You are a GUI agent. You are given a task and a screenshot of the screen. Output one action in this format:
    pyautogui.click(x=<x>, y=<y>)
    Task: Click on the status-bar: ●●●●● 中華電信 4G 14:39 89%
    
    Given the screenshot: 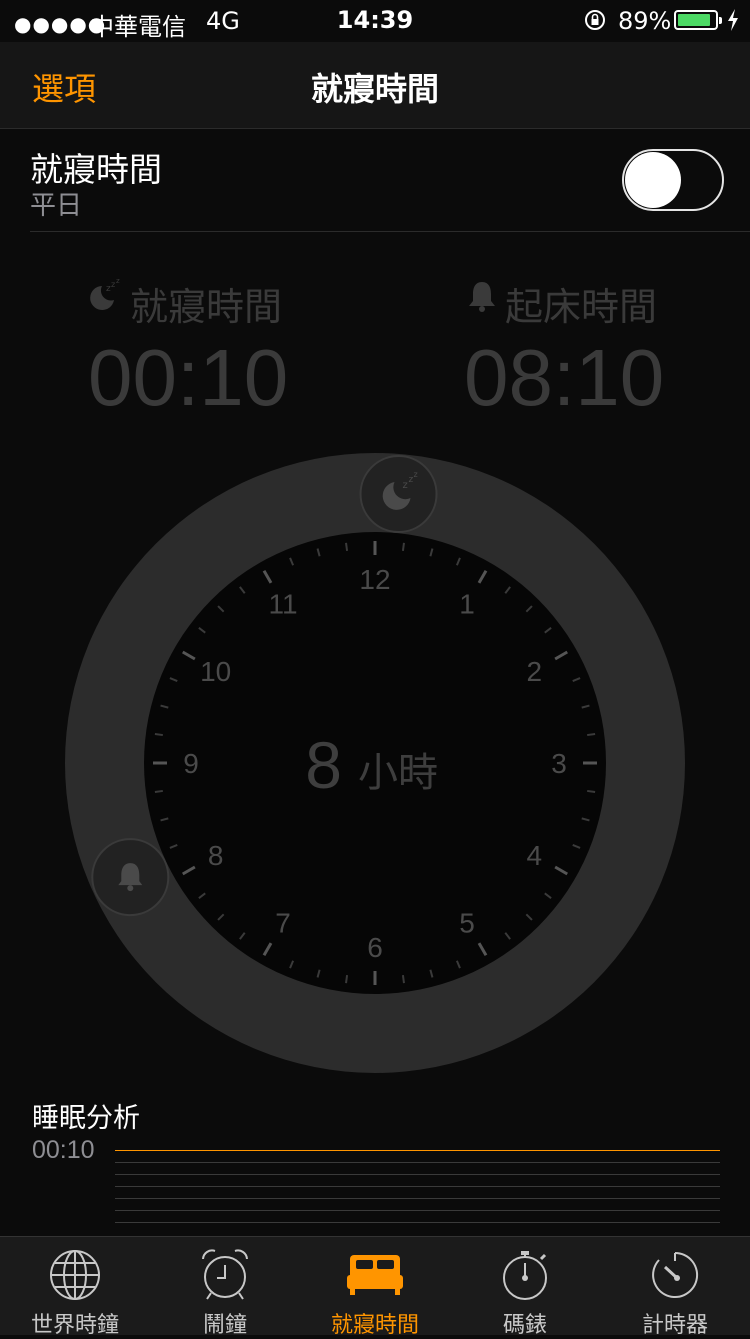 What is the action you would take?
    pyautogui.click(x=375, y=21)
    